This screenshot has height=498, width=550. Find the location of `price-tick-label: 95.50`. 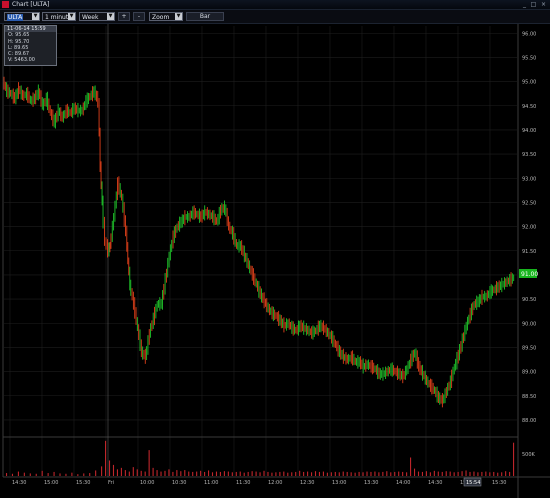

price-tick-label: 95.50 is located at coordinates (529, 58).